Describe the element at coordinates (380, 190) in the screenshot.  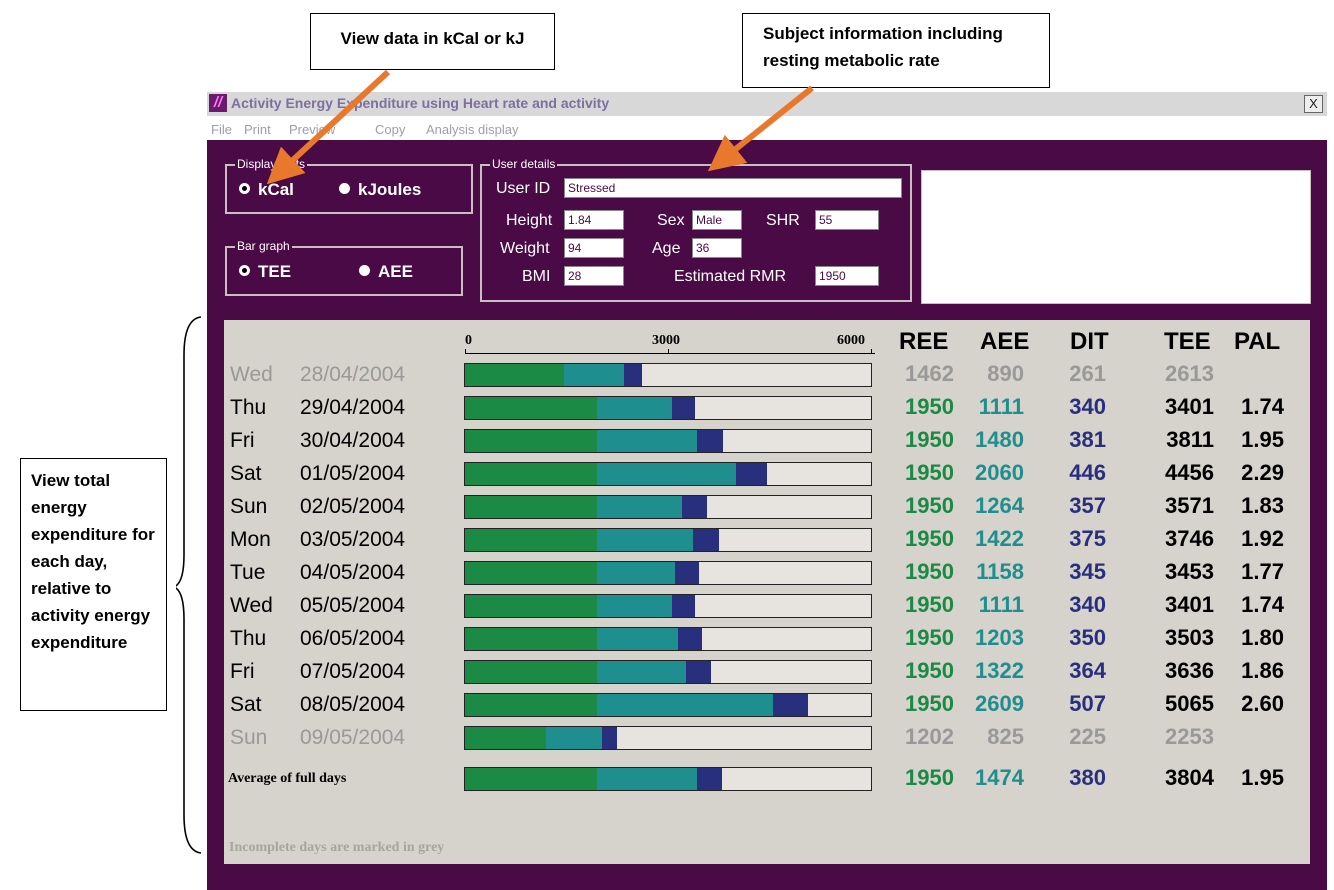
I see `radio-kjoules: kJoules` at that location.